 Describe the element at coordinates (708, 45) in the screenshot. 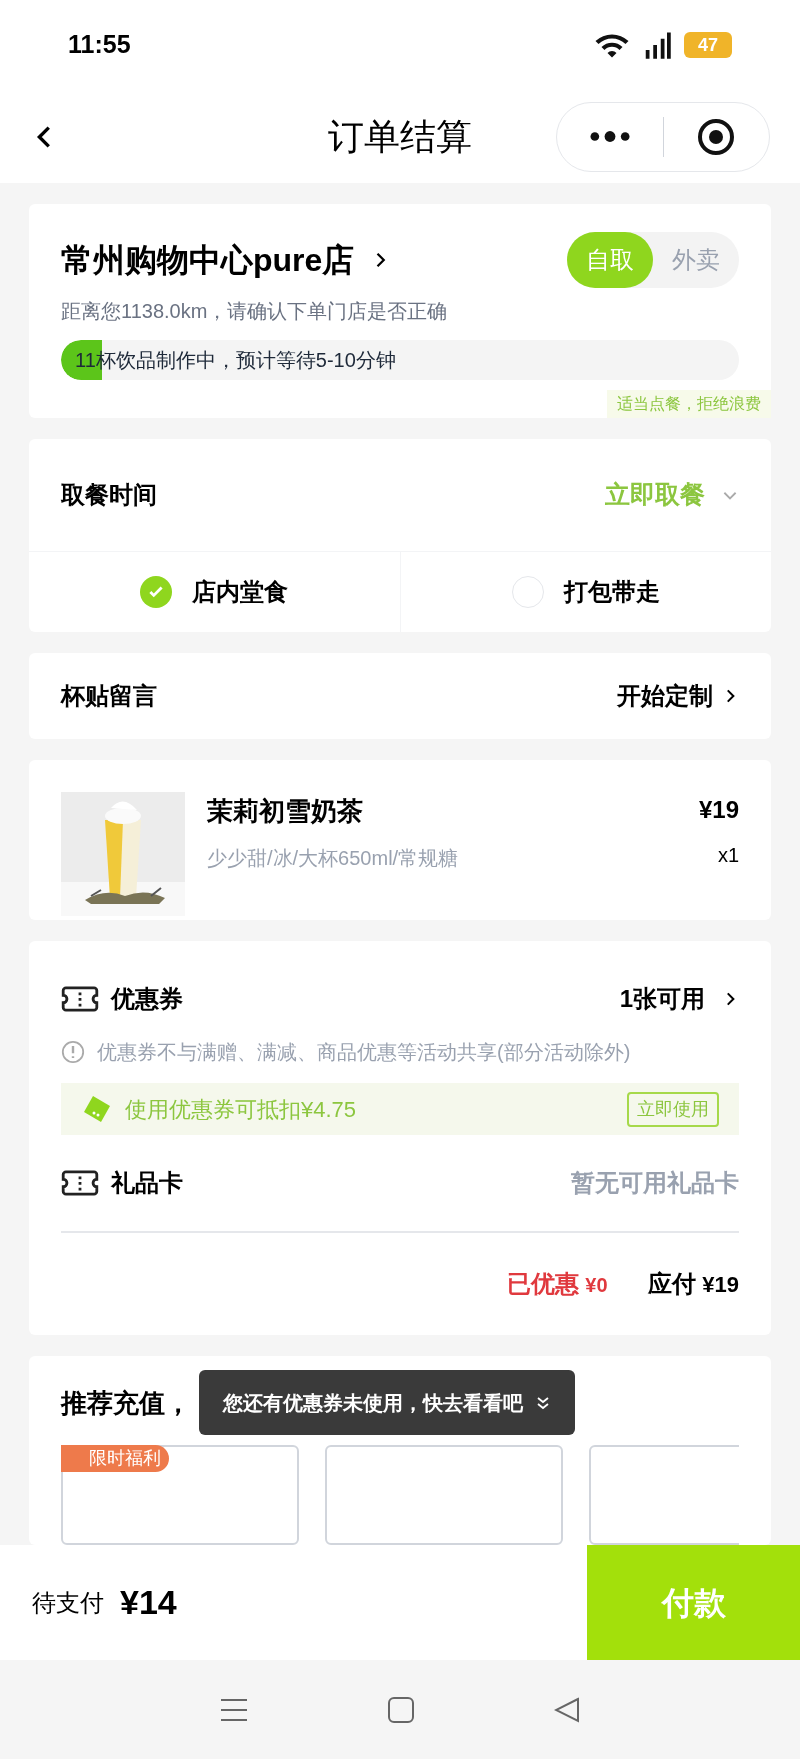

I see `battery-icon: 47` at that location.